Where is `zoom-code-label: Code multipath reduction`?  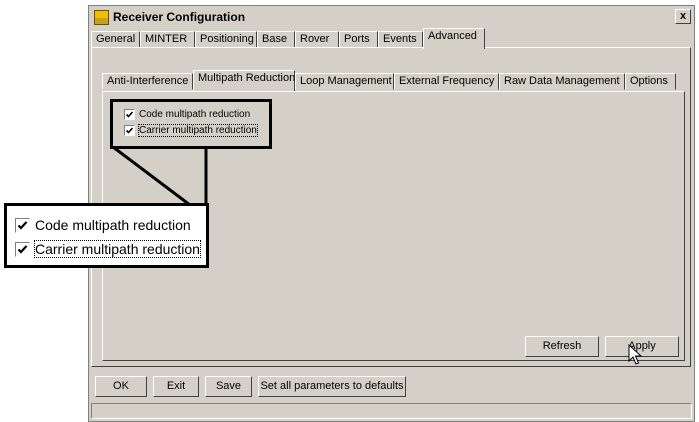 zoom-code-label: Code multipath reduction is located at coordinates (113, 225).